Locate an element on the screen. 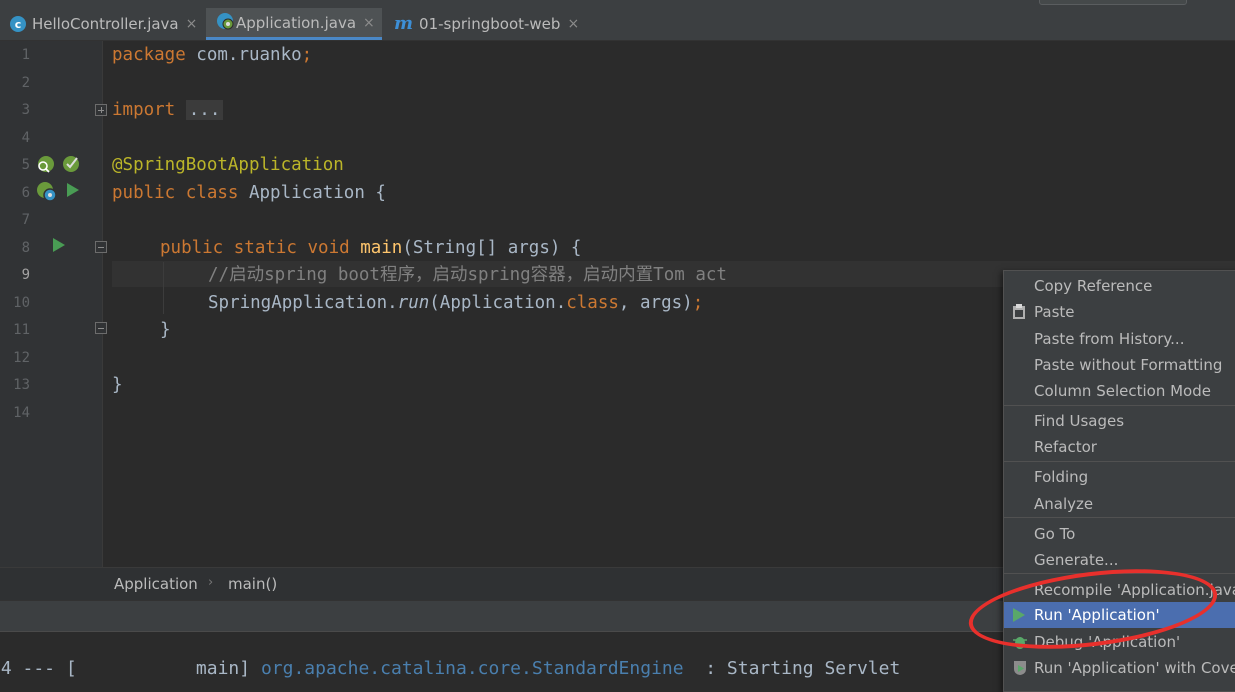 The width and height of the screenshot is (1235, 692). keyword: public class is located at coordinates (175, 193).